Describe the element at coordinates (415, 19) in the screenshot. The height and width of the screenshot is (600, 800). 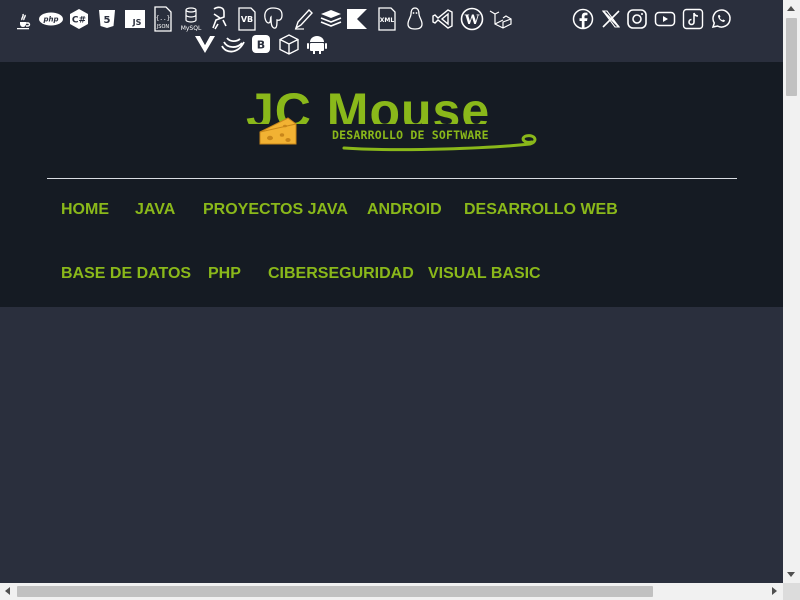
I see `linux-icon` at that location.